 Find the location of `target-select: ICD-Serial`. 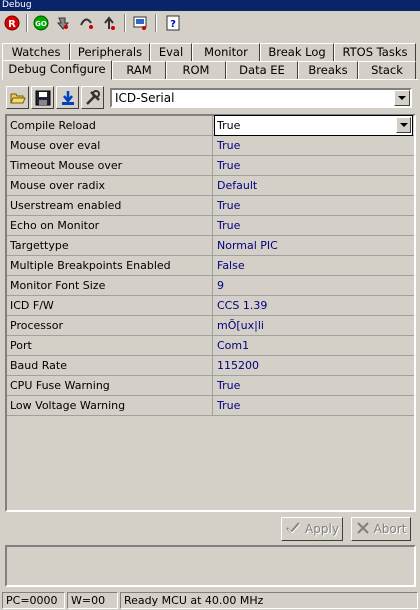

target-select: ICD-Serial is located at coordinates (261, 98).